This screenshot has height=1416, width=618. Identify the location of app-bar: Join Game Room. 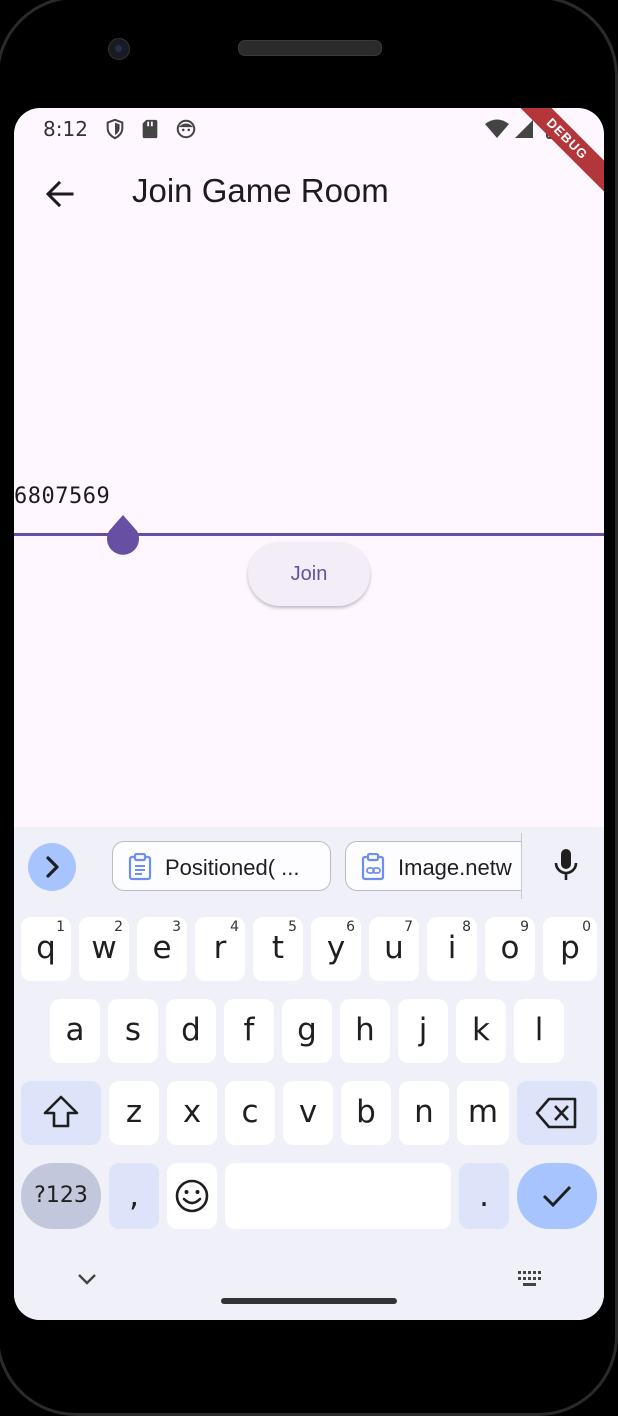
(309, 194).